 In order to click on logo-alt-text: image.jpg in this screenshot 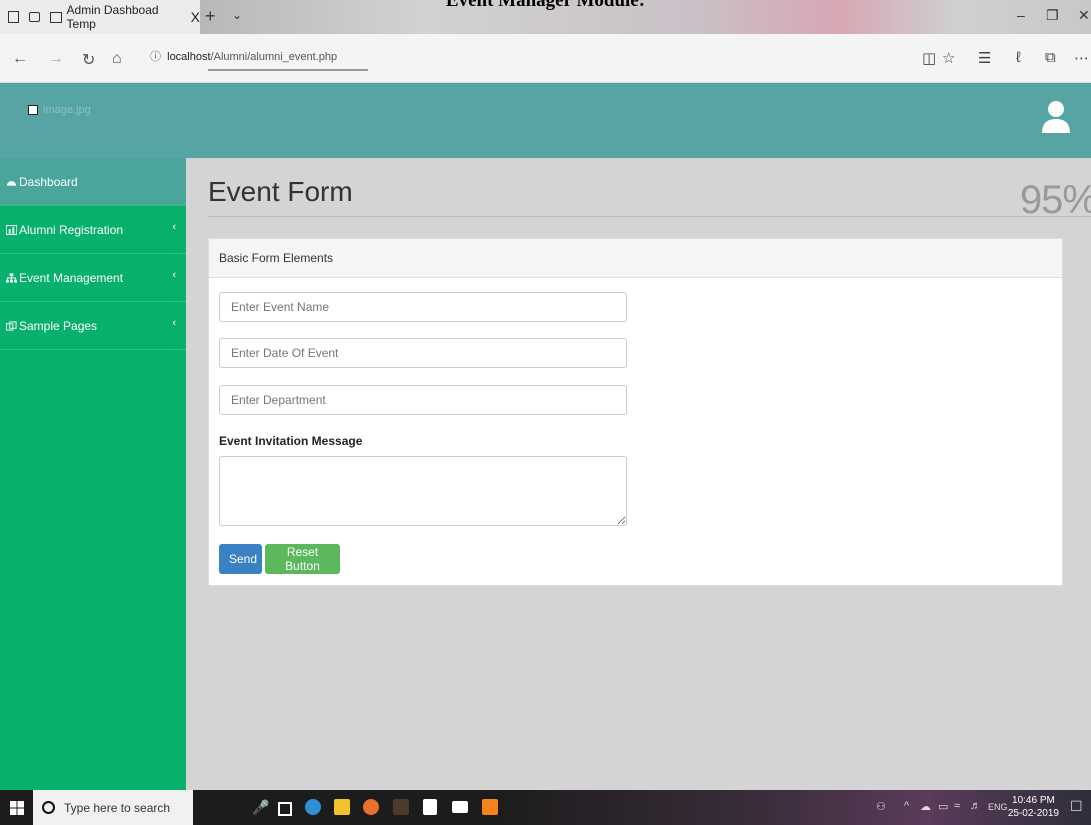, I will do `click(67, 110)`.